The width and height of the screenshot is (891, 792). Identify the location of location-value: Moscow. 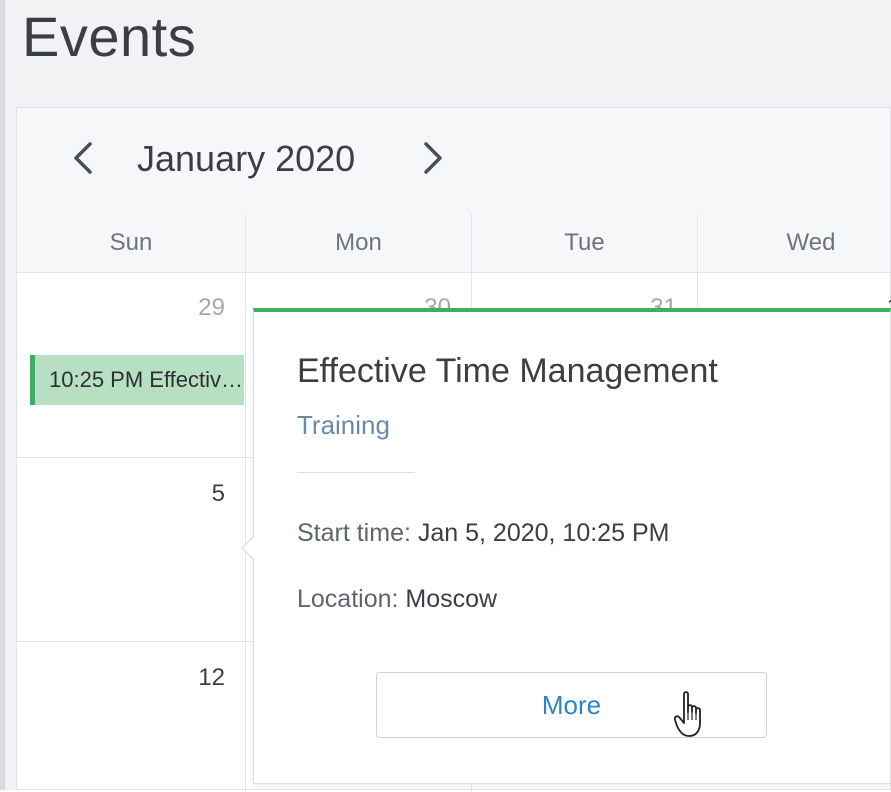
(451, 599).